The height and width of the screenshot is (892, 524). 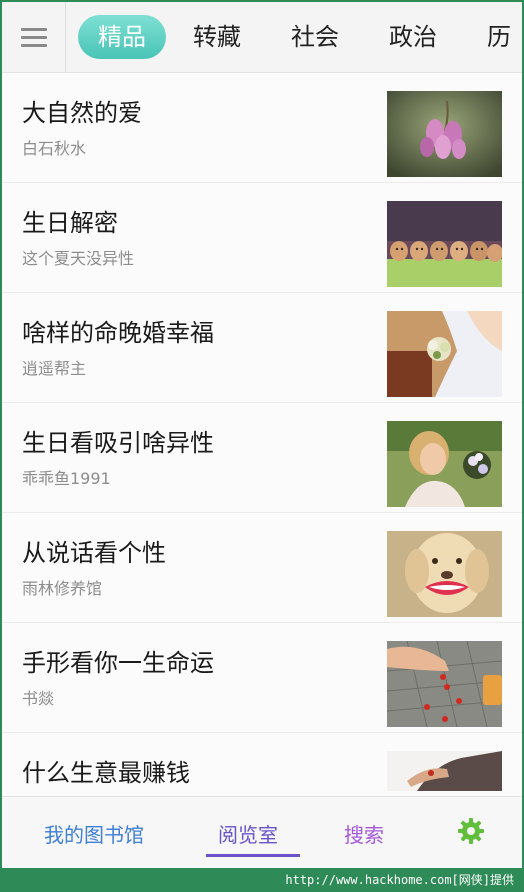 What do you see at coordinates (262, 128) in the screenshot?
I see `article-item: 大自然的爱 白石秋水` at bounding box center [262, 128].